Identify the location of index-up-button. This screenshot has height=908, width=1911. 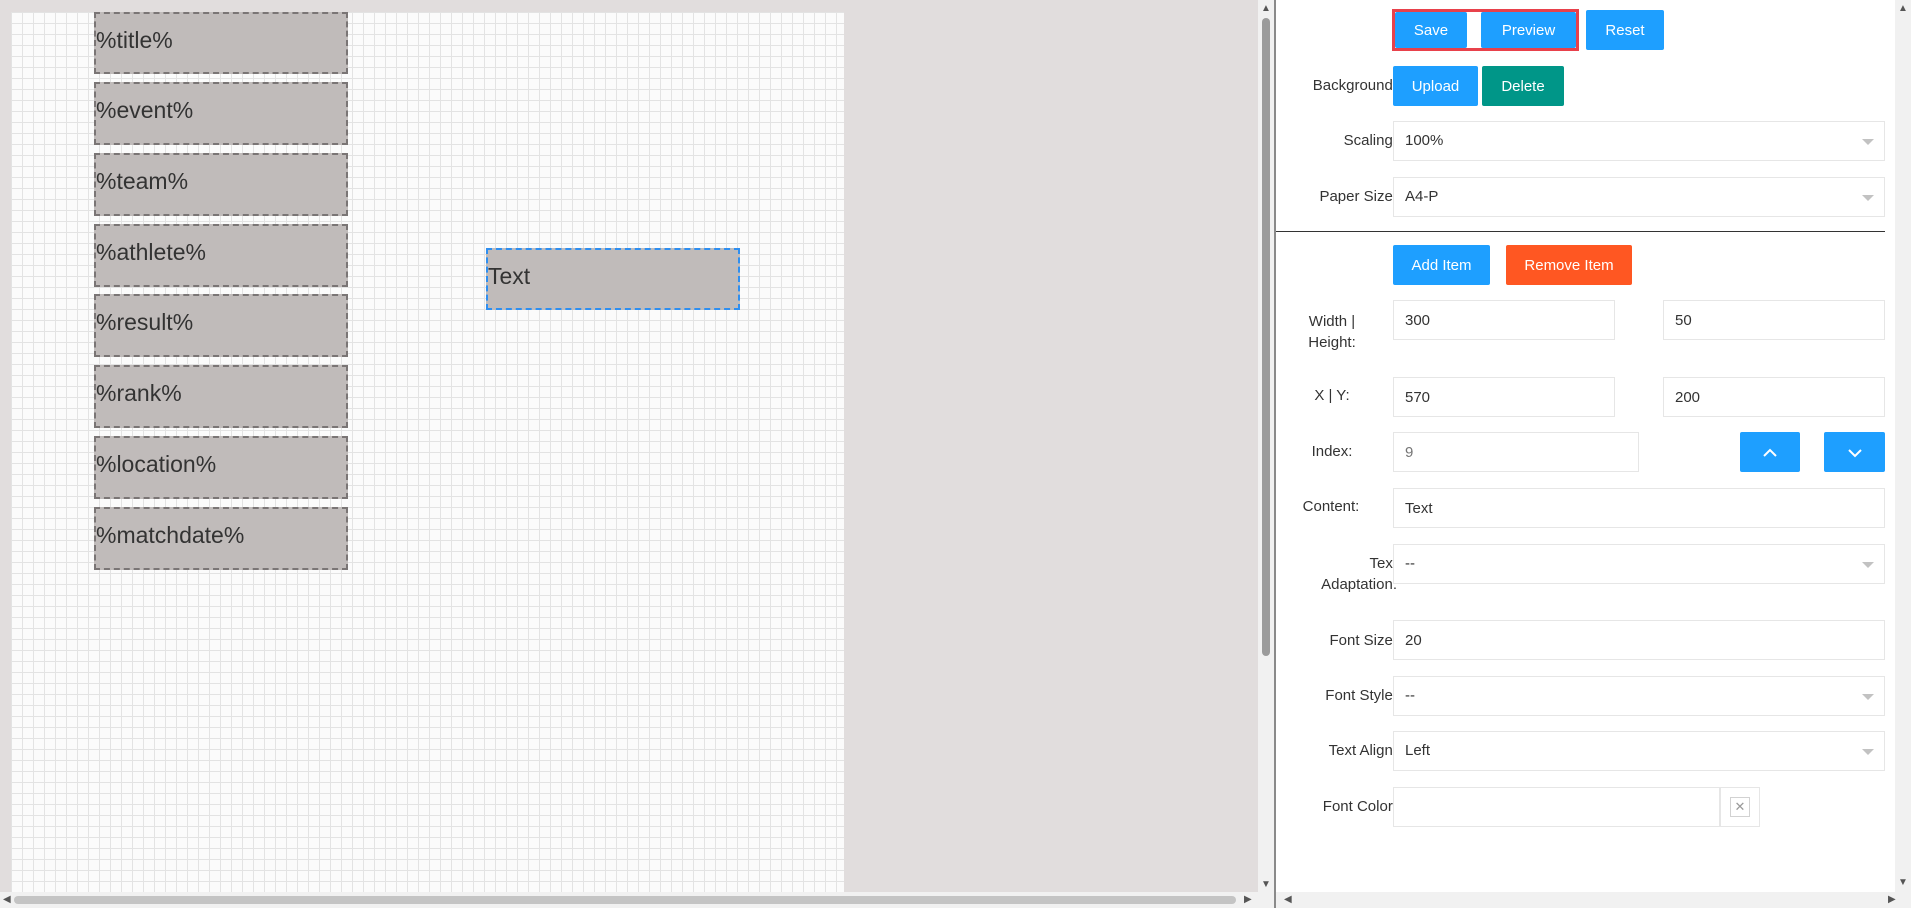
(1770, 452).